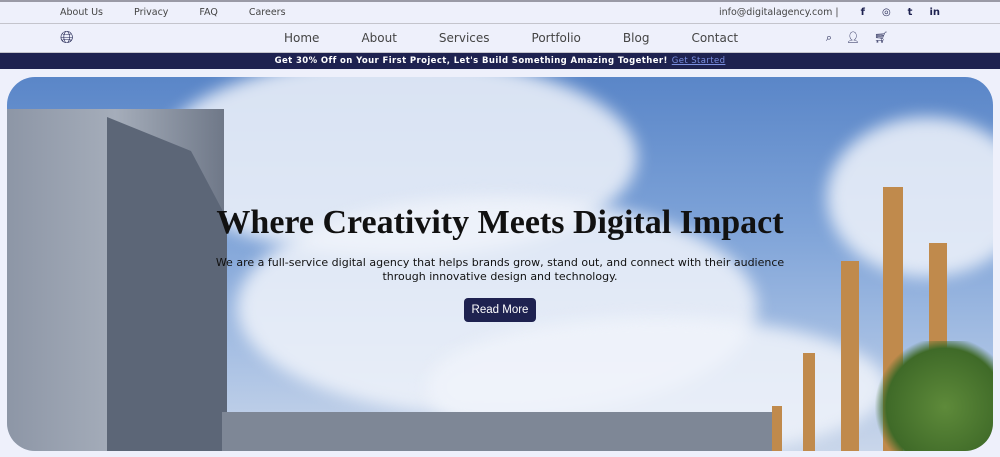  I want to click on top-link-careers: Careers, so click(267, 12).